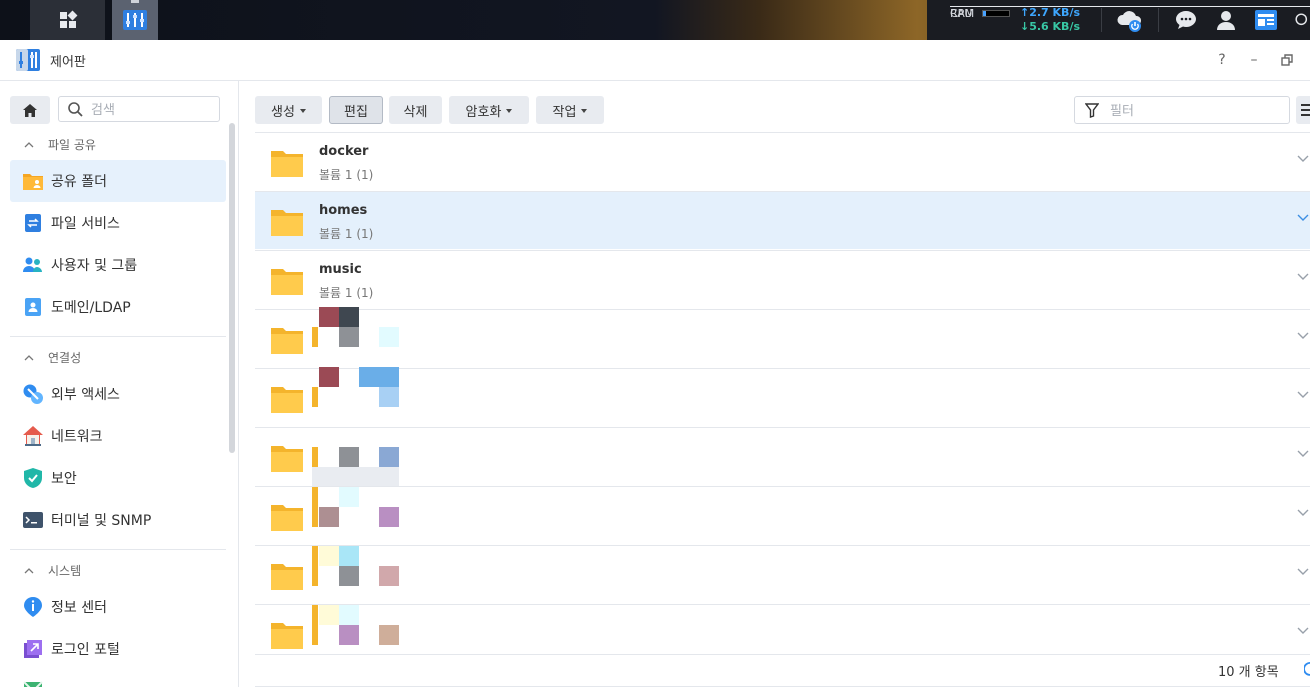  What do you see at coordinates (1302, 20) in the screenshot?
I see `search-button` at bounding box center [1302, 20].